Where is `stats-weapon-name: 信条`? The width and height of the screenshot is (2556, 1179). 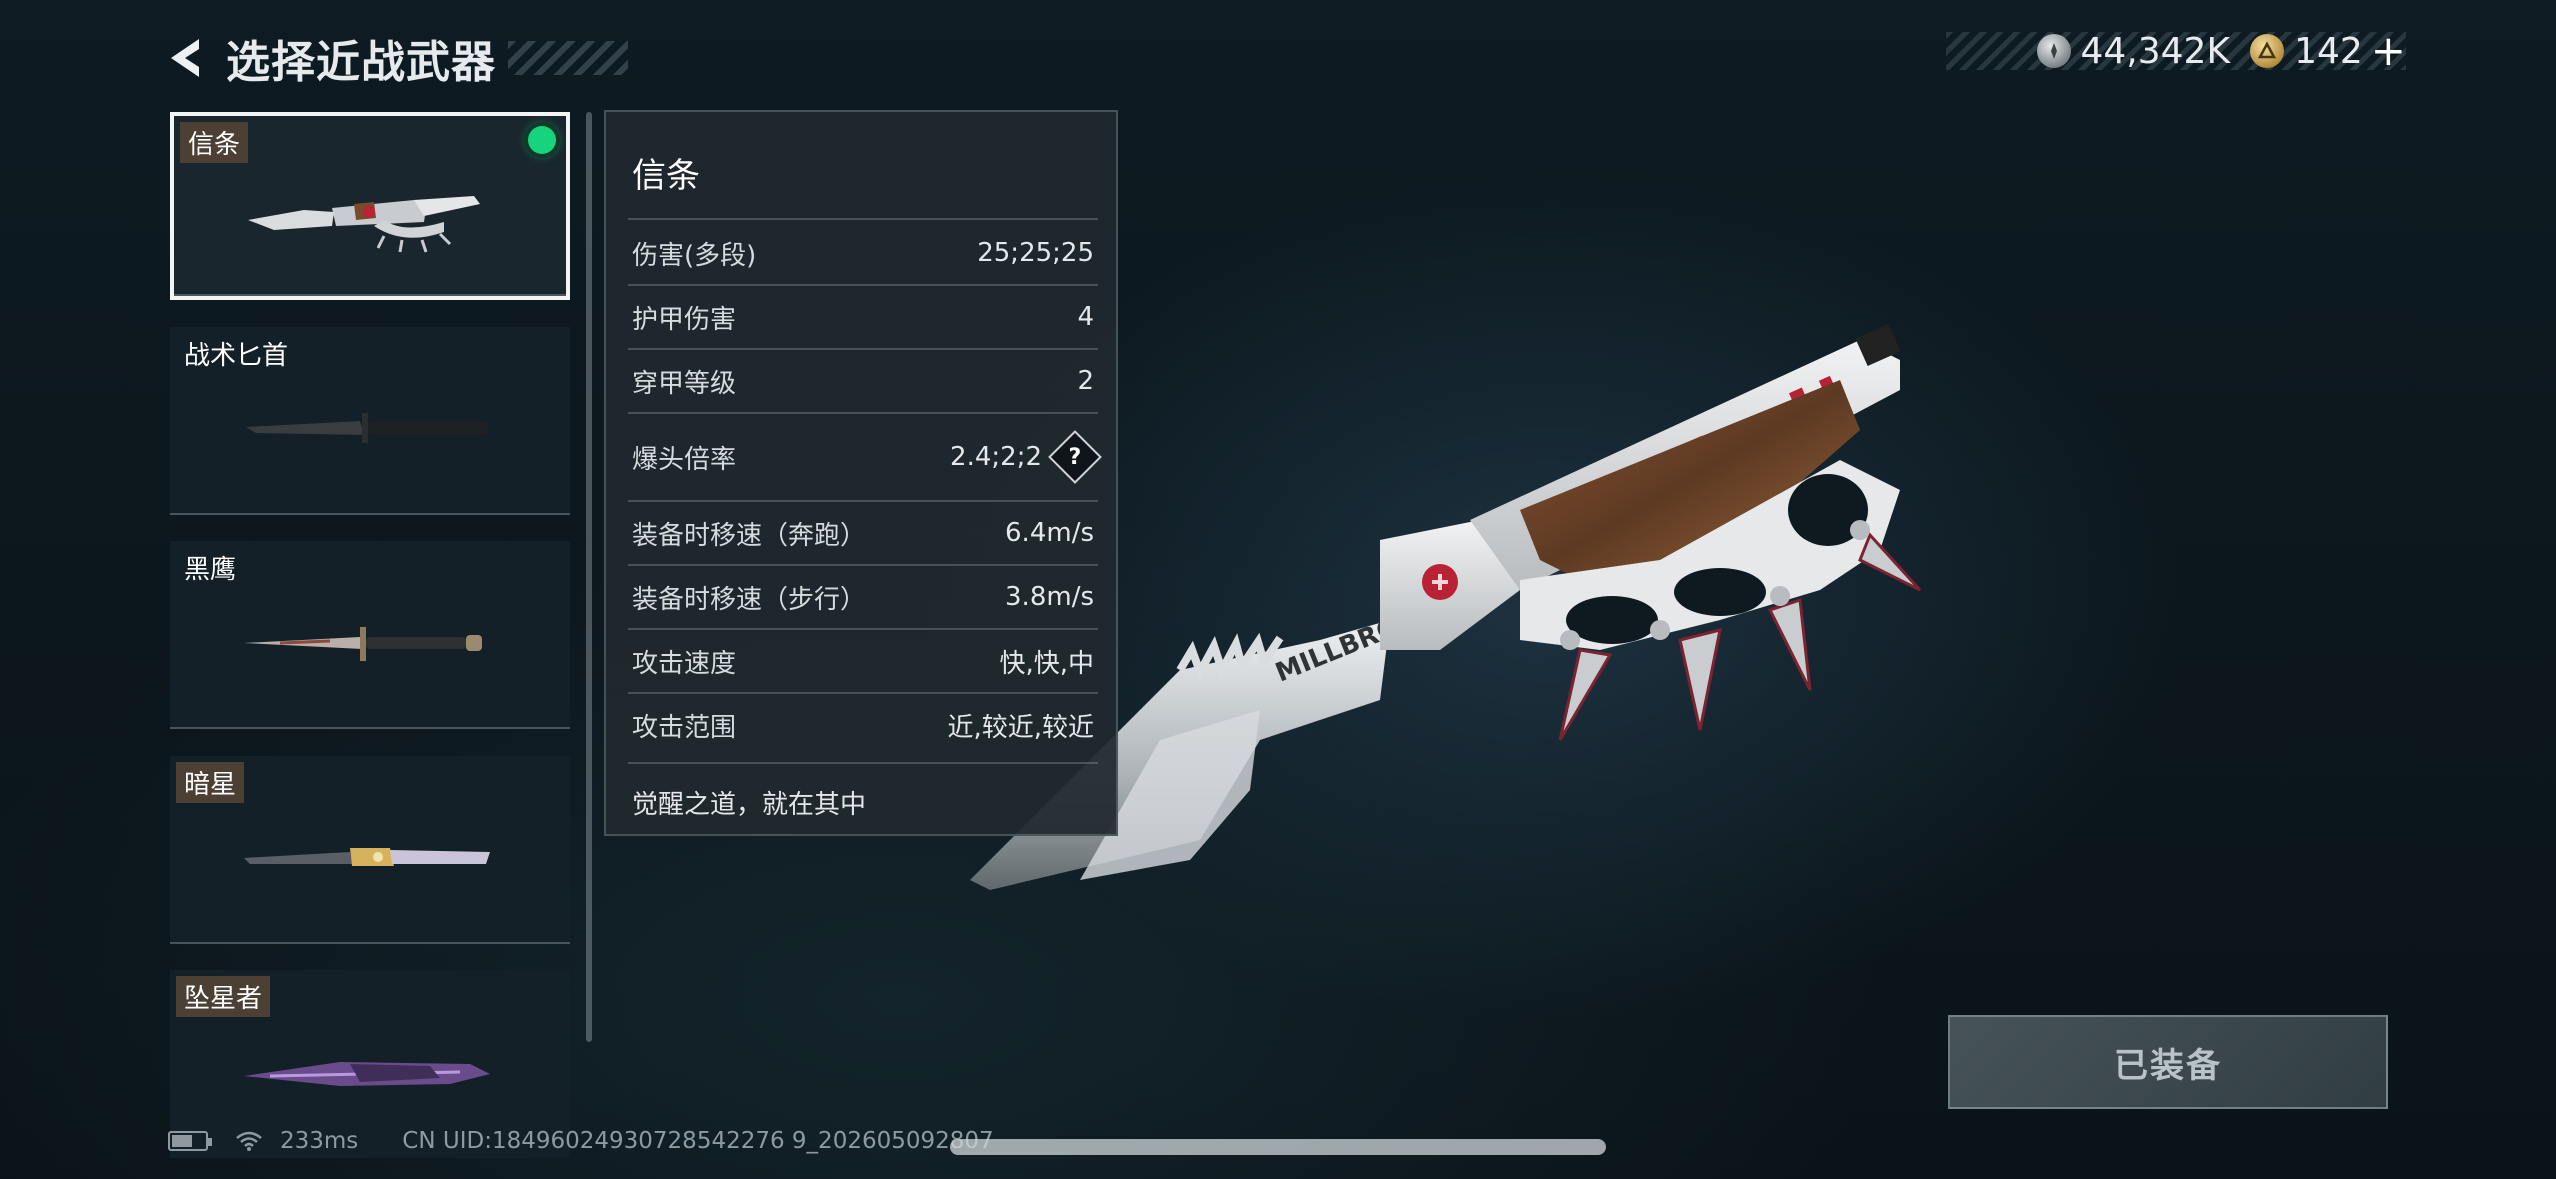
stats-weapon-name: 信条 is located at coordinates (666, 176).